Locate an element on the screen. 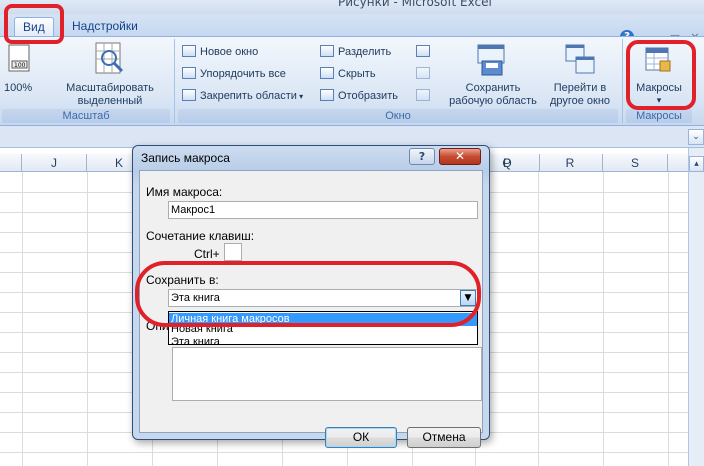 Image resolution: width=704 pixels, height=466 pixels. dialog-title: Запись макроса is located at coordinates (185, 158).